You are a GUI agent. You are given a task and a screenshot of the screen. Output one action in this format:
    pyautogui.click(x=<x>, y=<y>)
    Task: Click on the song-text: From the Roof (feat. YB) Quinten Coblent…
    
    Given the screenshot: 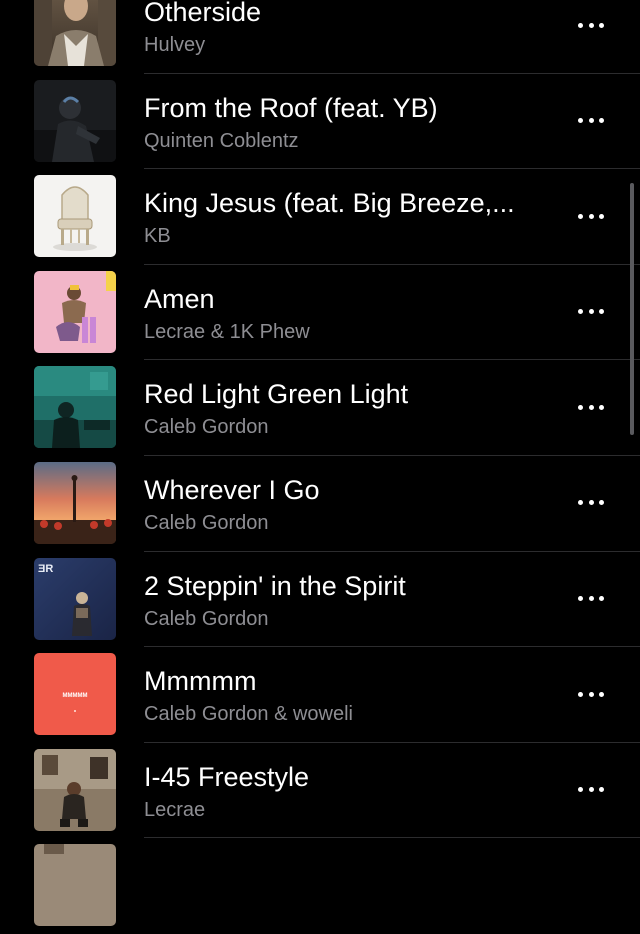 What is the action you would take?
    pyautogui.click(x=349, y=121)
    